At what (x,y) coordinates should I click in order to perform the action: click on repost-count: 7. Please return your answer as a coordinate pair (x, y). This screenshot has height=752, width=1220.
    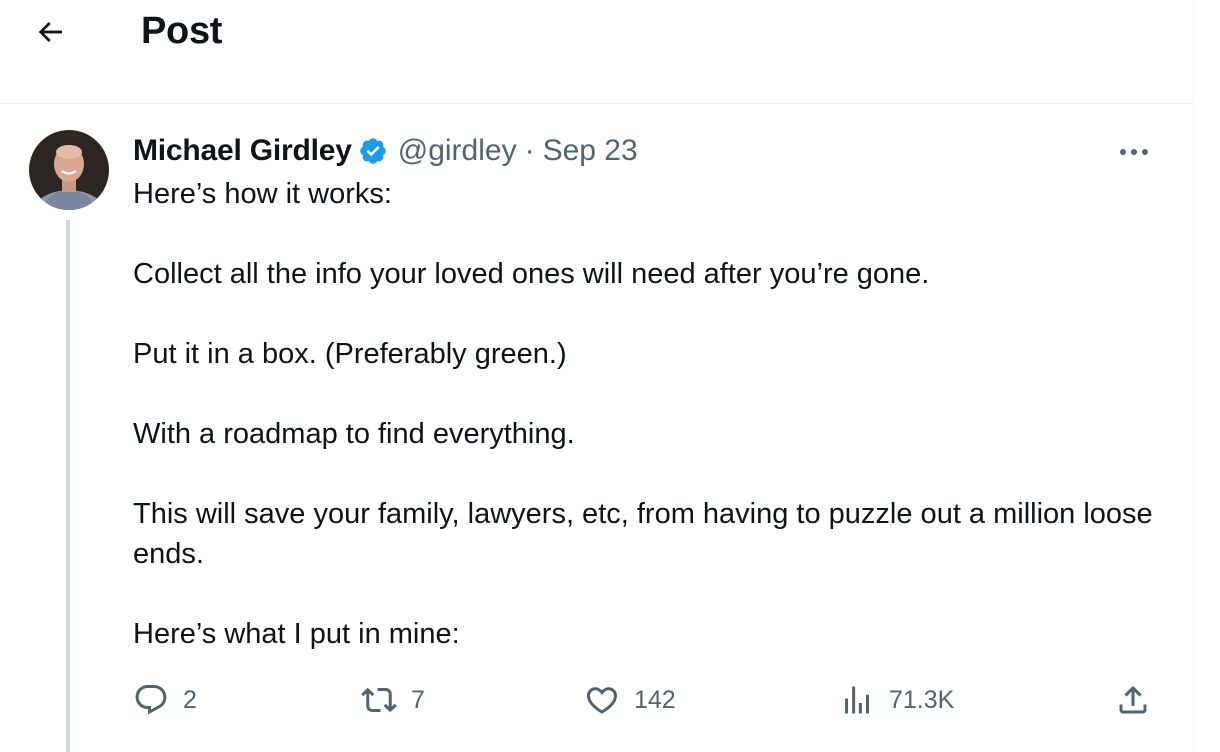
    Looking at the image, I should click on (418, 699).